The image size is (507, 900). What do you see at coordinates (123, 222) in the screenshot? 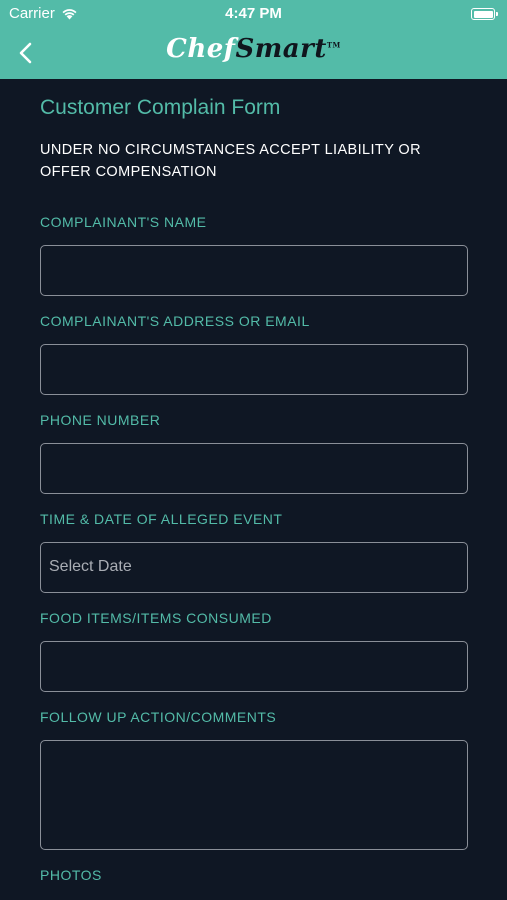
I see `complainant-name-label: COMPLAINANT'S NAME` at bounding box center [123, 222].